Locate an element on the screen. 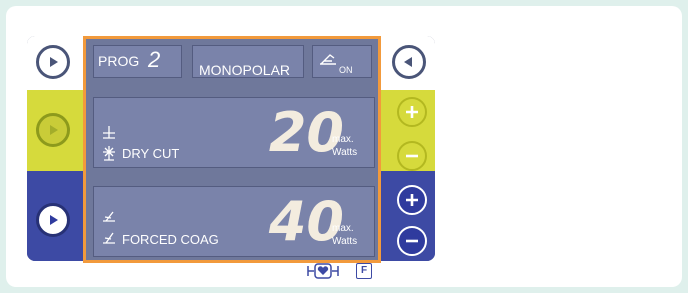 The image size is (688, 293). program-label: PROG is located at coordinates (119, 61).